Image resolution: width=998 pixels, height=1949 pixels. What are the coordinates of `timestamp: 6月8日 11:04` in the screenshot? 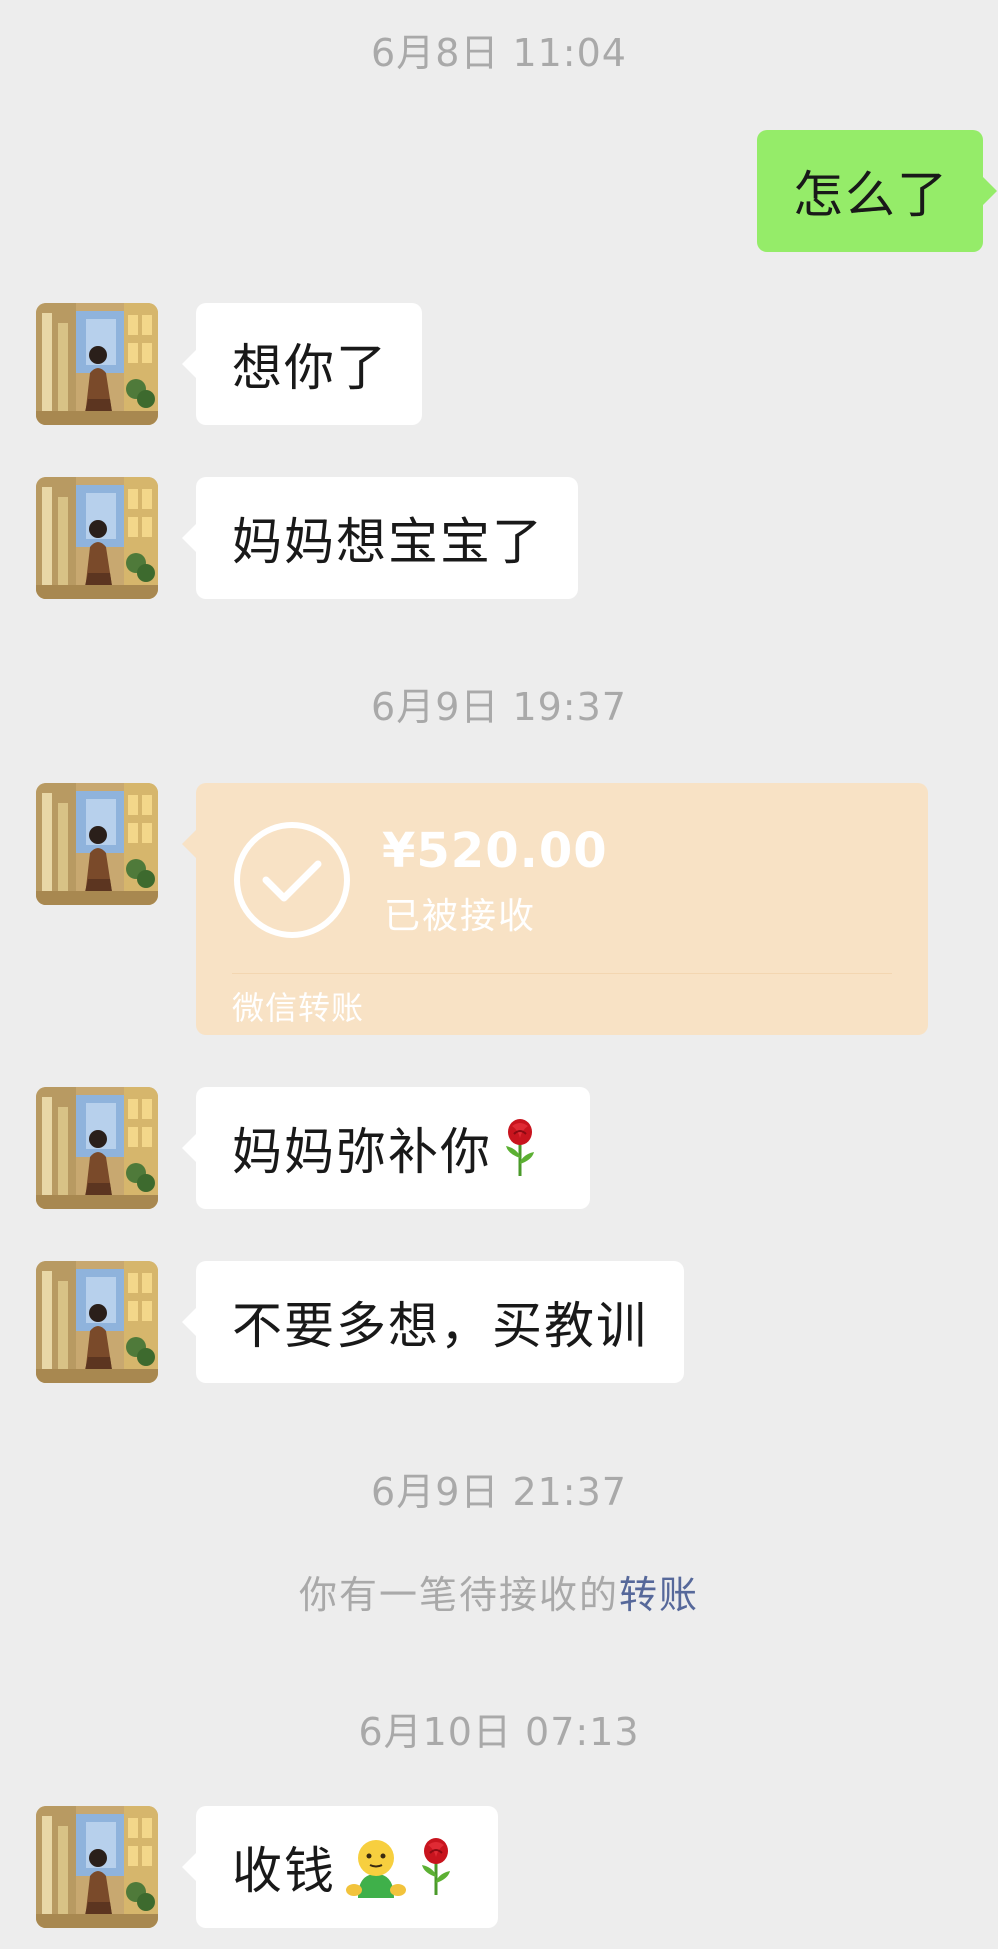 It's located at (499, 53).